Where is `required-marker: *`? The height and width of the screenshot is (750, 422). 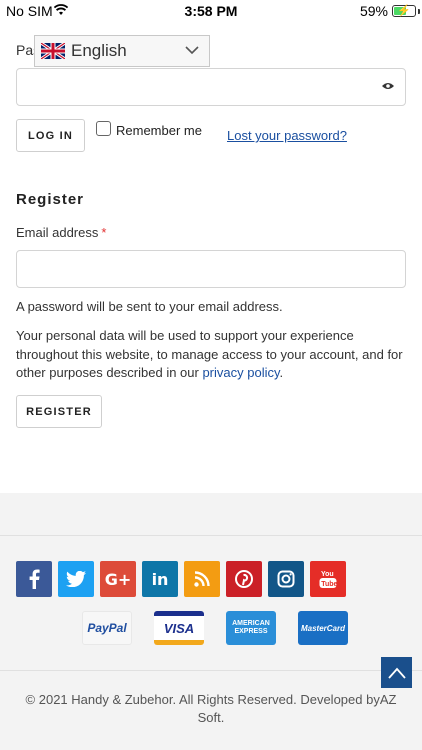 required-marker: * is located at coordinates (104, 232).